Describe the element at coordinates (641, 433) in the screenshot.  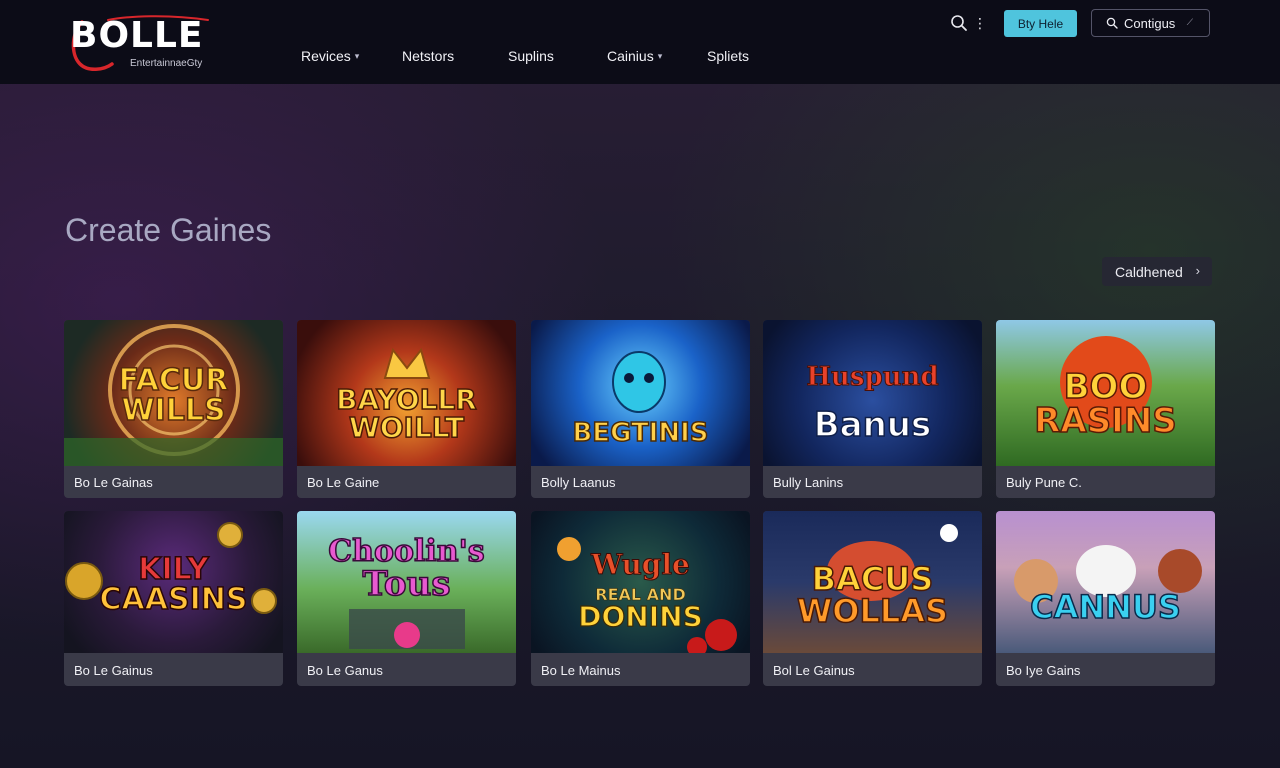
I see `game-art-title: BEGTINIS` at that location.